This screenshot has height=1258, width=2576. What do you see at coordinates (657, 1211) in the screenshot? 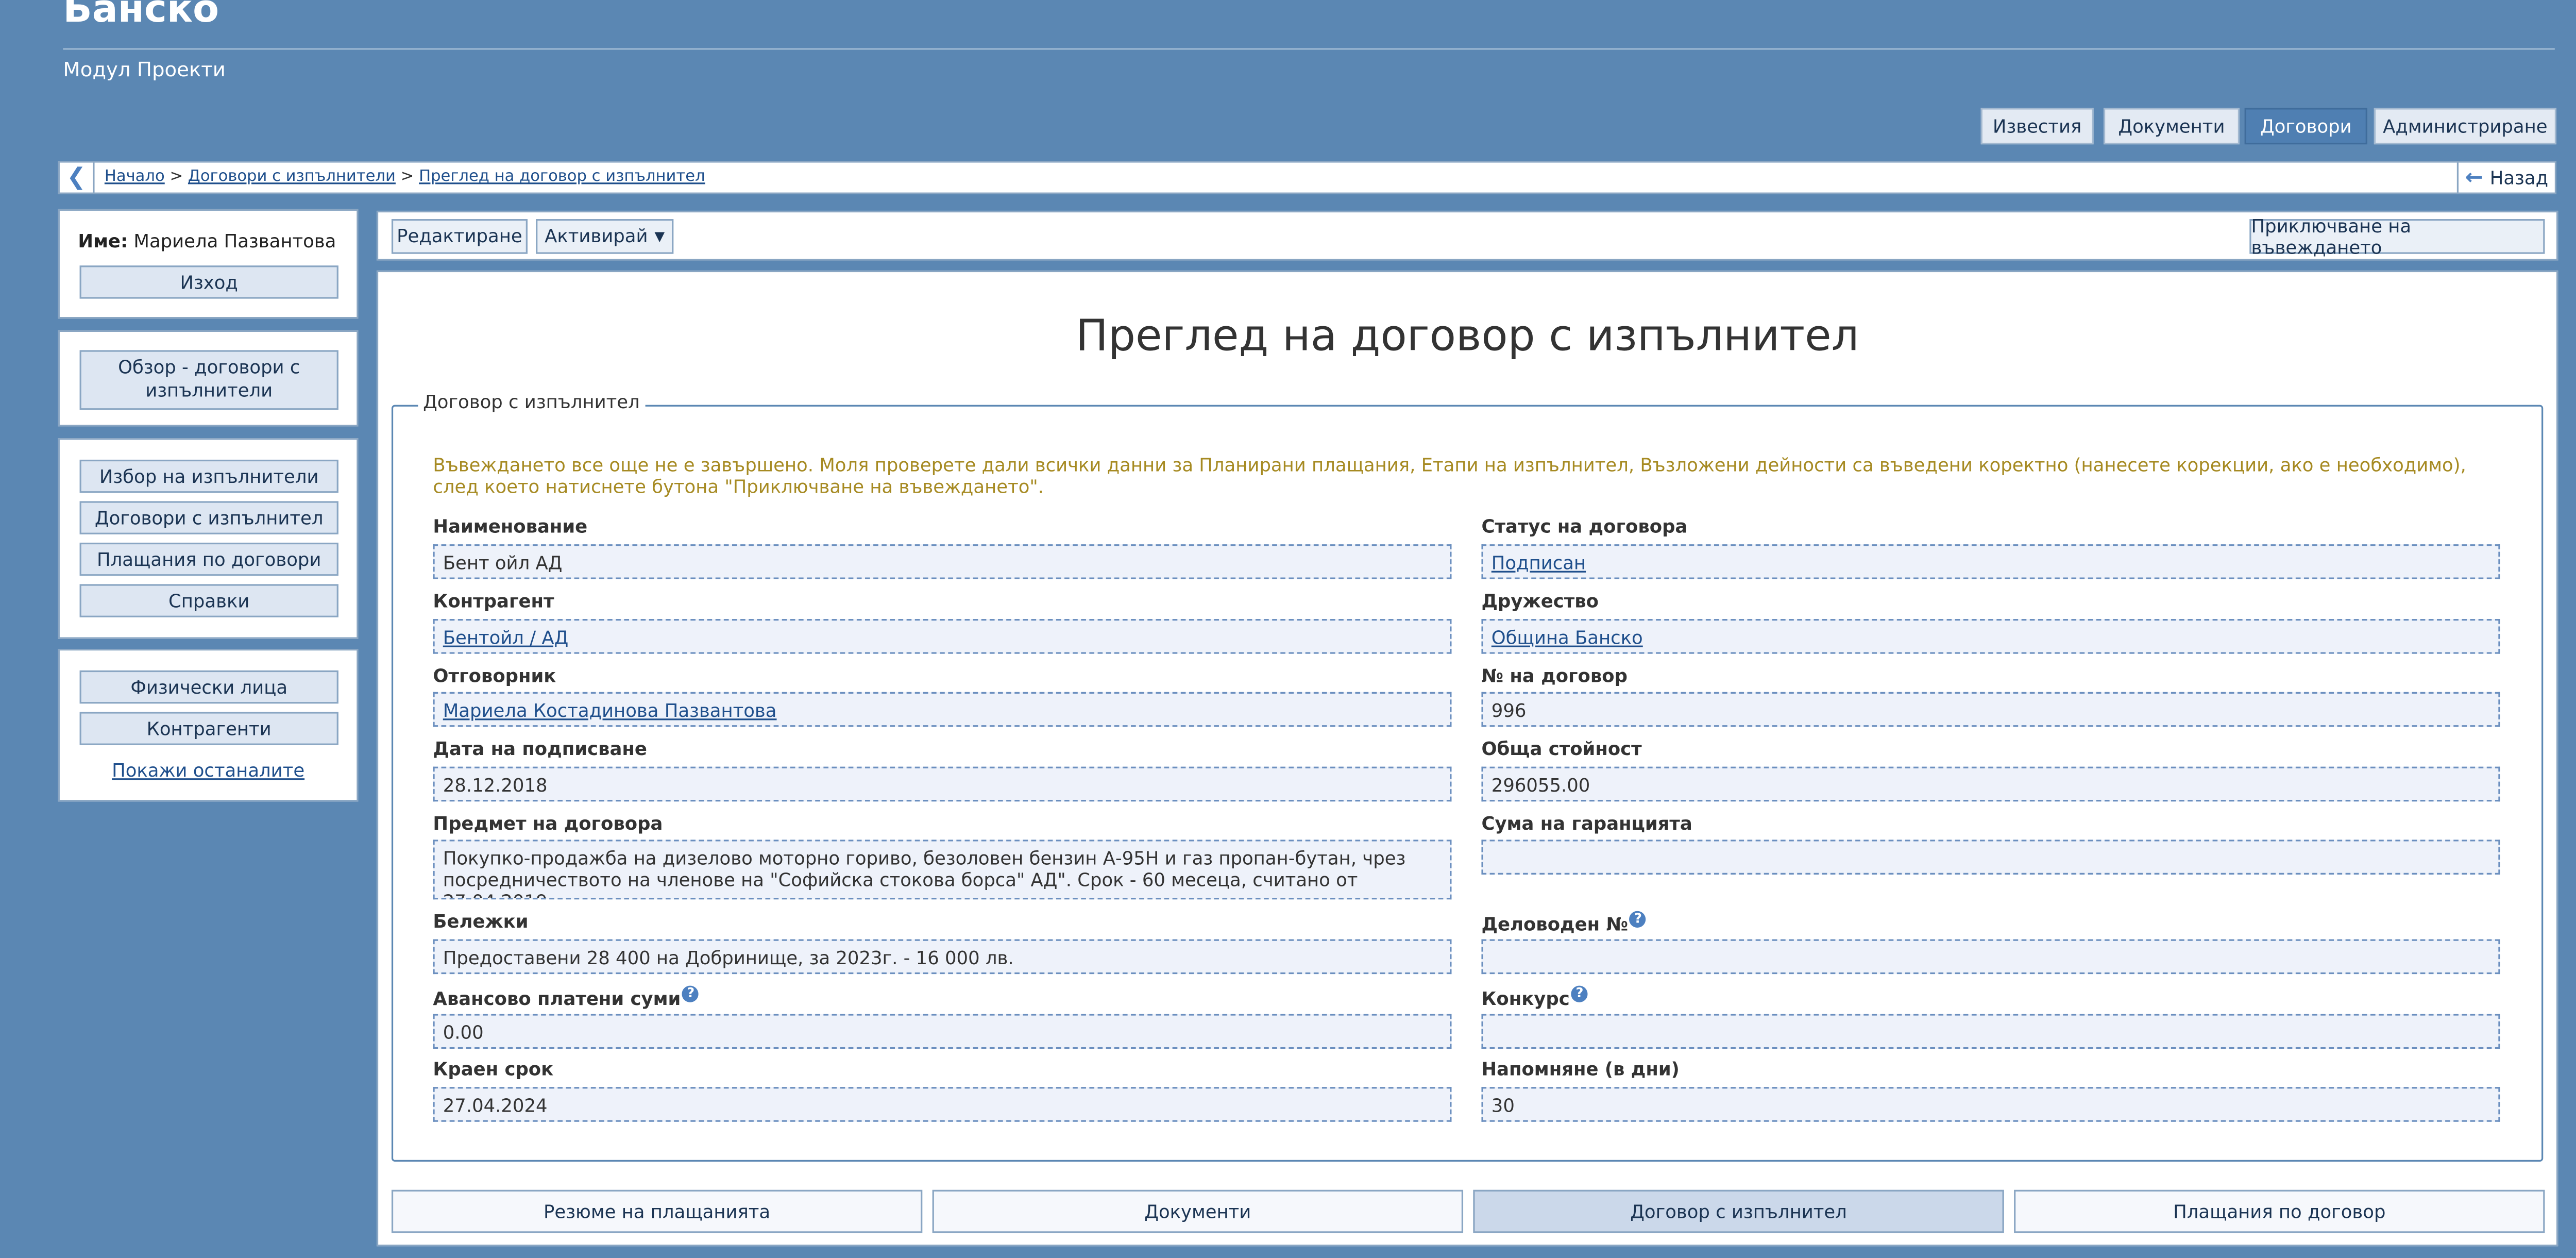
I see `tab-payments-summary: Резюме на плащанията` at bounding box center [657, 1211].